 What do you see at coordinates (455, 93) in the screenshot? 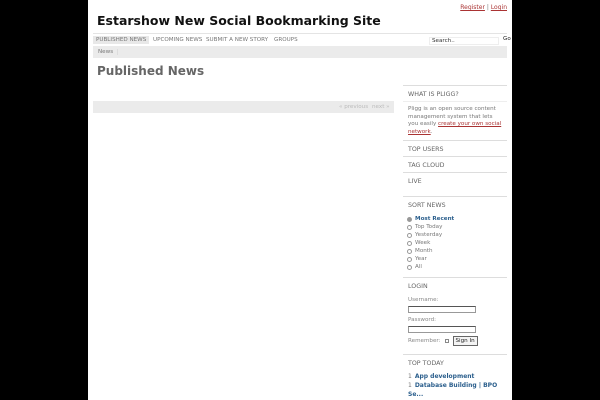
I see `what-is-pligg-heading: WHAT IS PLIGG?` at bounding box center [455, 93].